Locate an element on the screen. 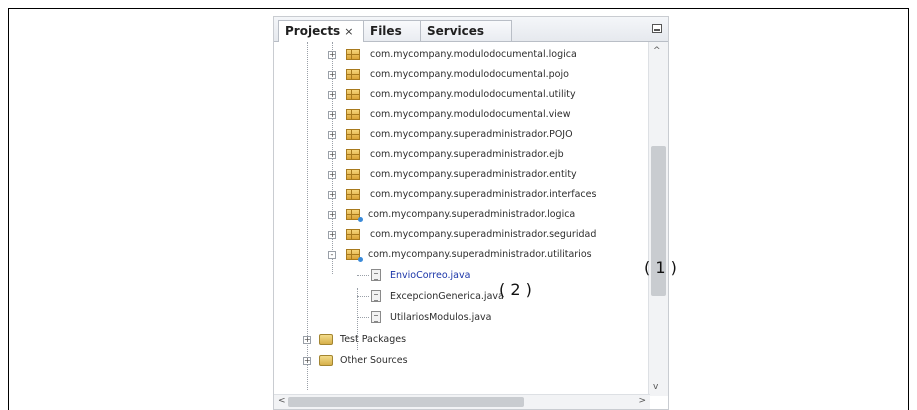 Image resolution: width=917 pixels, height=410 pixels. tab-services-label: Services is located at coordinates (456, 31).